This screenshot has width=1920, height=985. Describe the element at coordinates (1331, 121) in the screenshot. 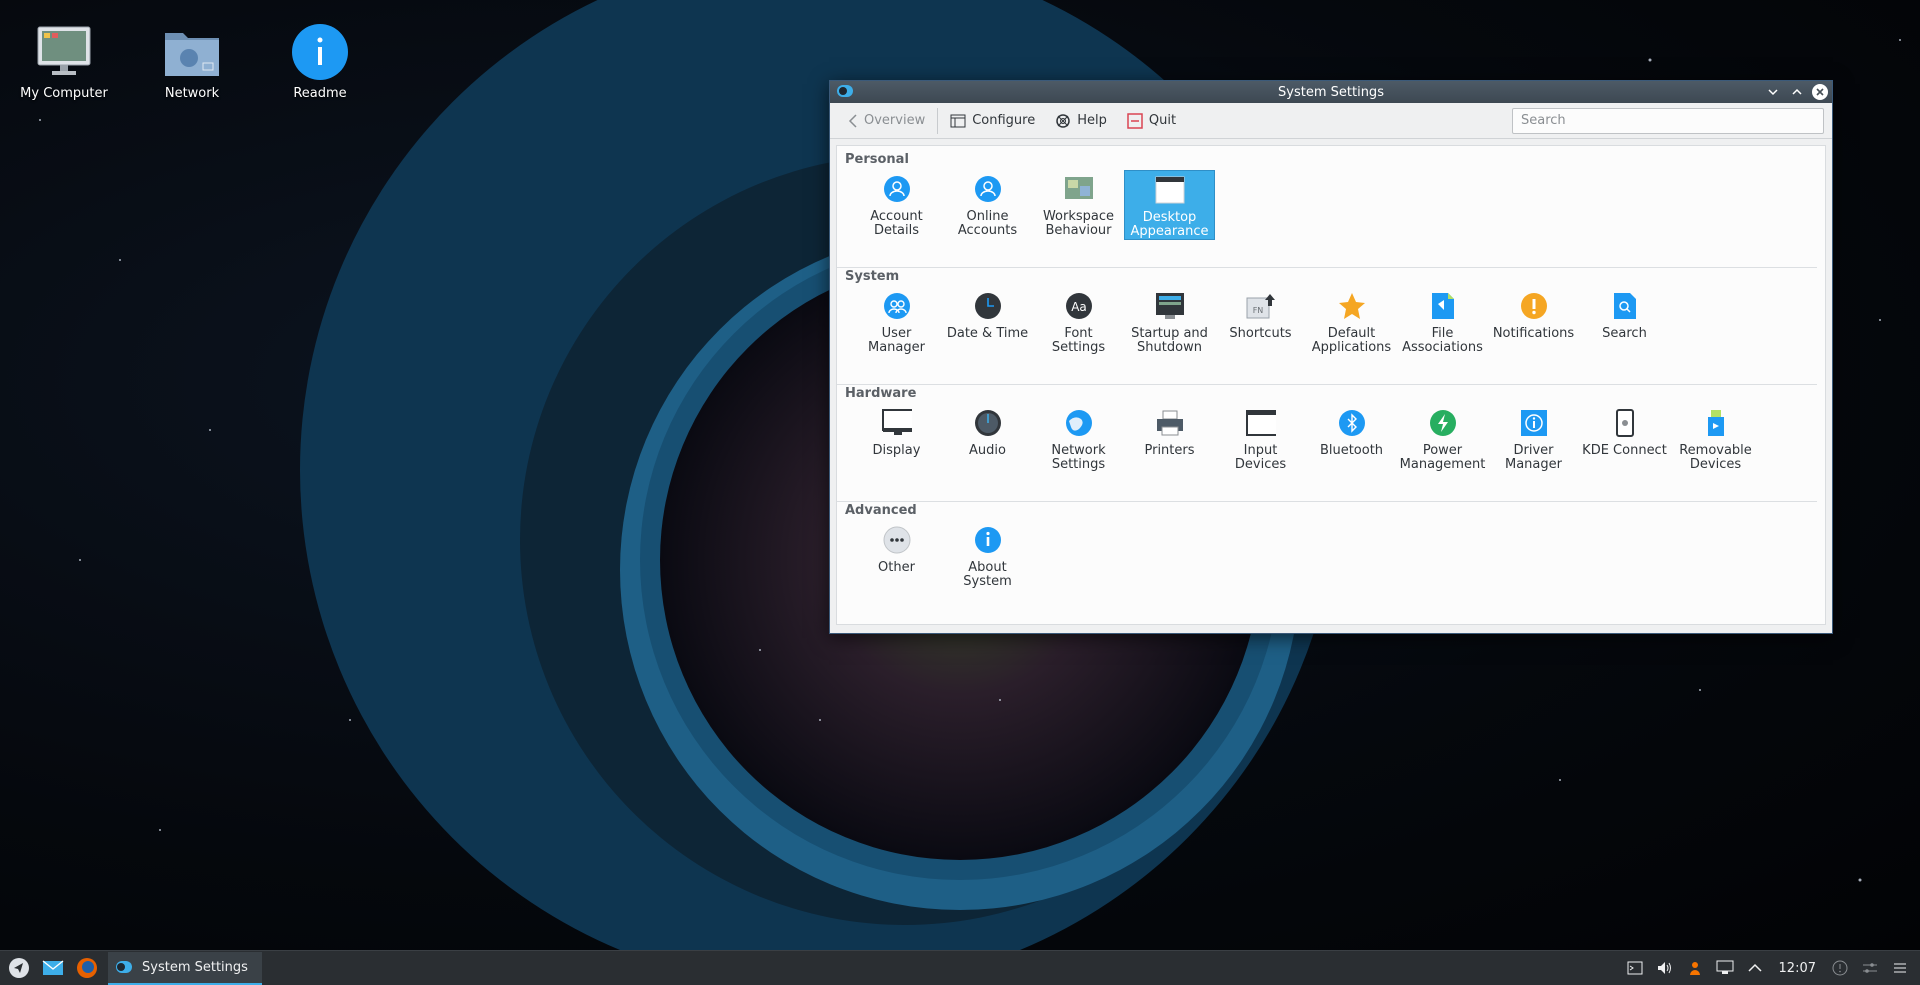

I see `window-toolbar: Overview Configure Help Quit` at that location.